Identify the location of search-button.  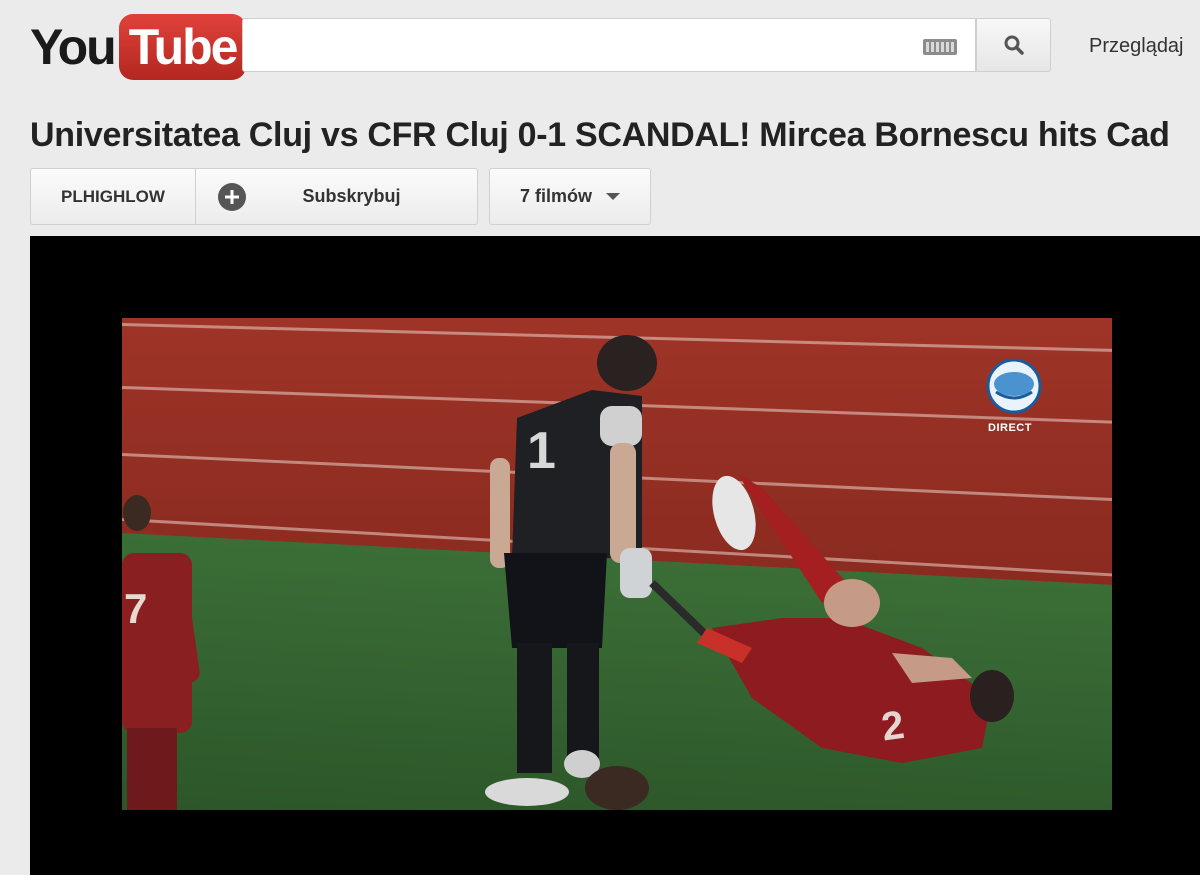
(1013, 45).